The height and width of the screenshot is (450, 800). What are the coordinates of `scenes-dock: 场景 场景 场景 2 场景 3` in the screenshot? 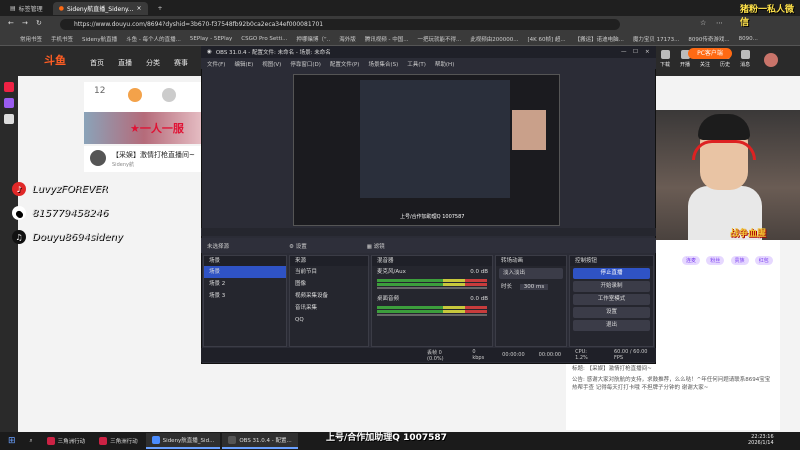 It's located at (245, 301).